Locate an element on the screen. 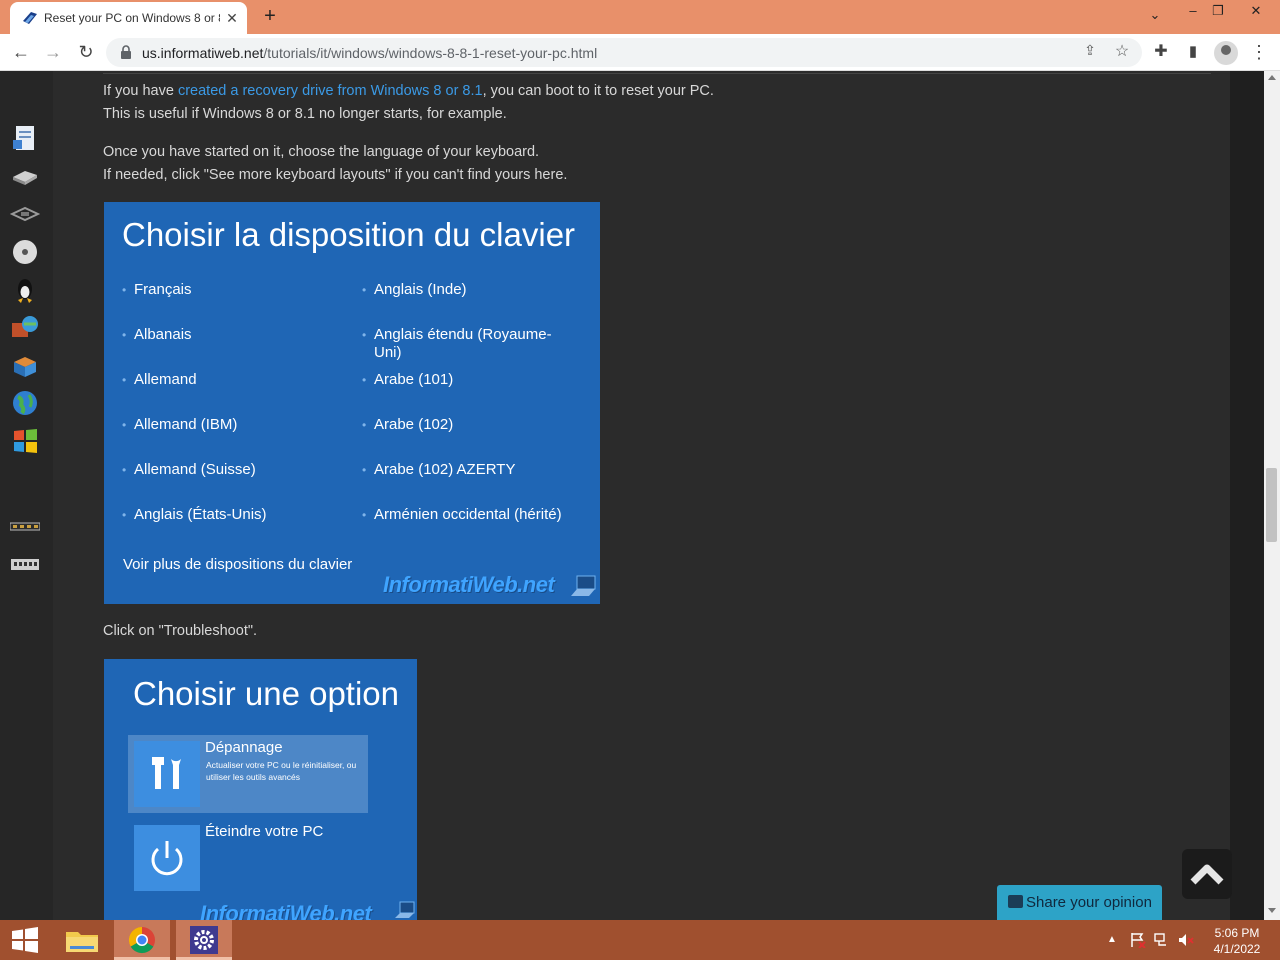 The image size is (1280, 960). troubleshoot-label: Dépannage is located at coordinates (244, 747).